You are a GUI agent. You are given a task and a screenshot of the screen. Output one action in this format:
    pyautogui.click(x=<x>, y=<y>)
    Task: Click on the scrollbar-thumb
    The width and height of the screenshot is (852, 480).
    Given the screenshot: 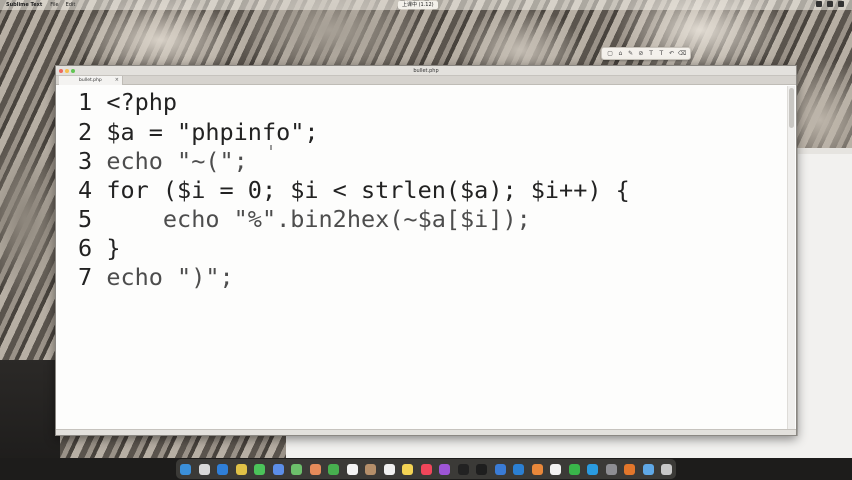 What is the action you would take?
    pyautogui.click(x=791, y=108)
    